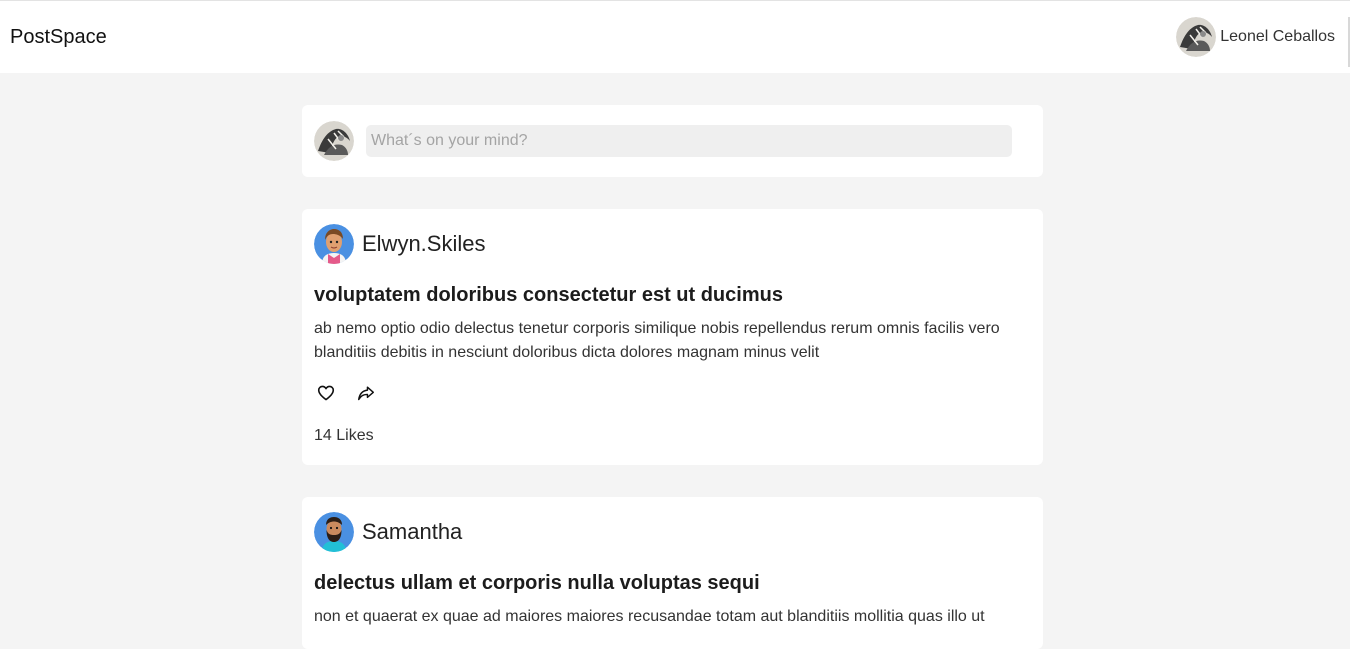  What do you see at coordinates (412, 532) in the screenshot?
I see `post-author-name: Samantha` at bounding box center [412, 532].